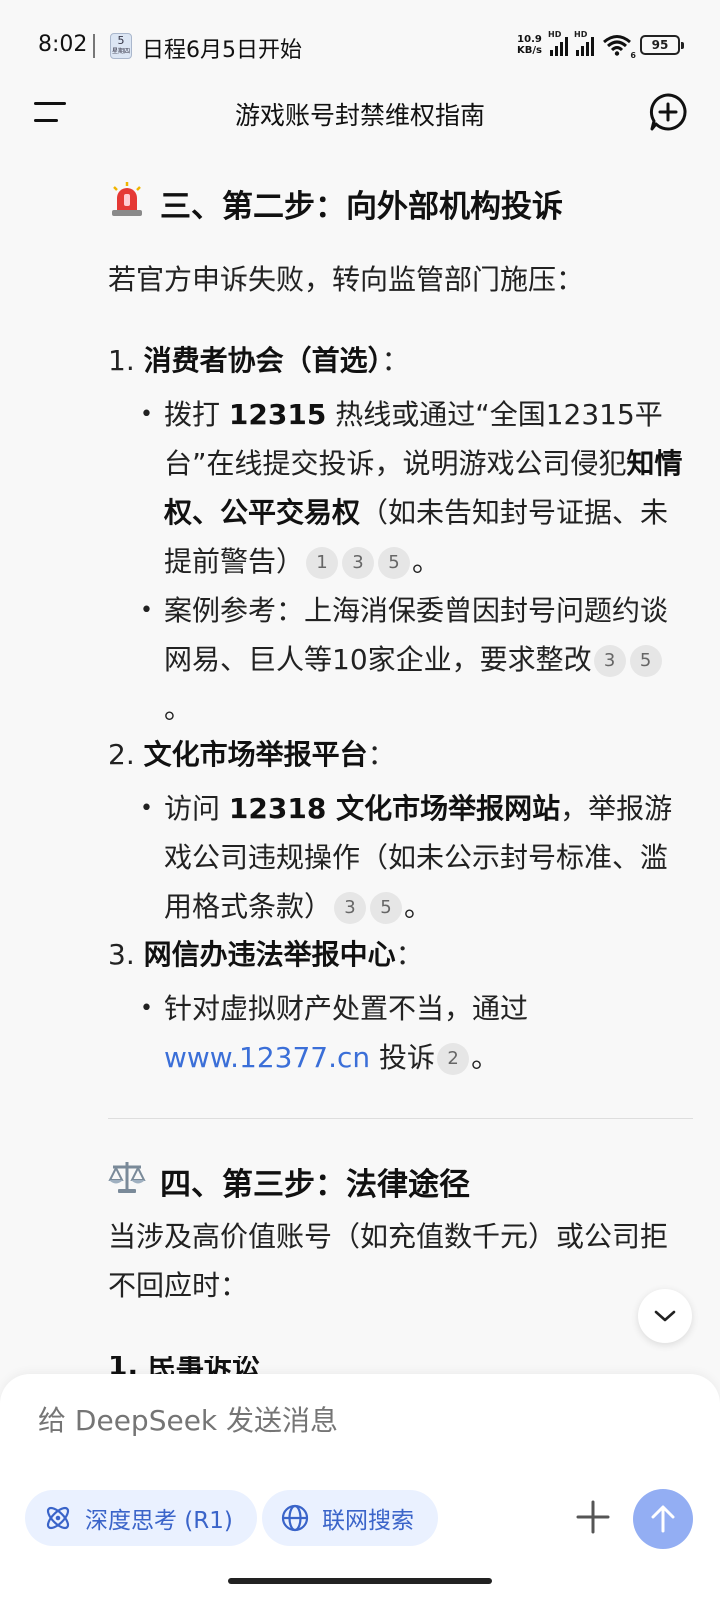  I want to click on list-number: 2., so click(121, 754).